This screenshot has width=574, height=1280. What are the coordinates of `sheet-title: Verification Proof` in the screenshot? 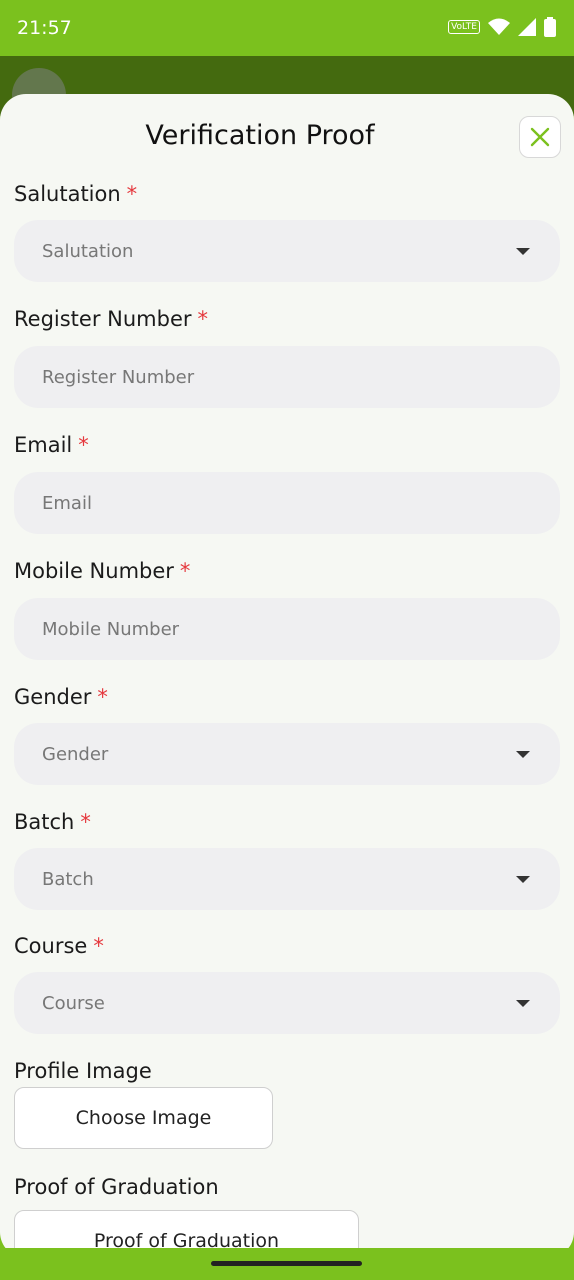 It's located at (260, 135).